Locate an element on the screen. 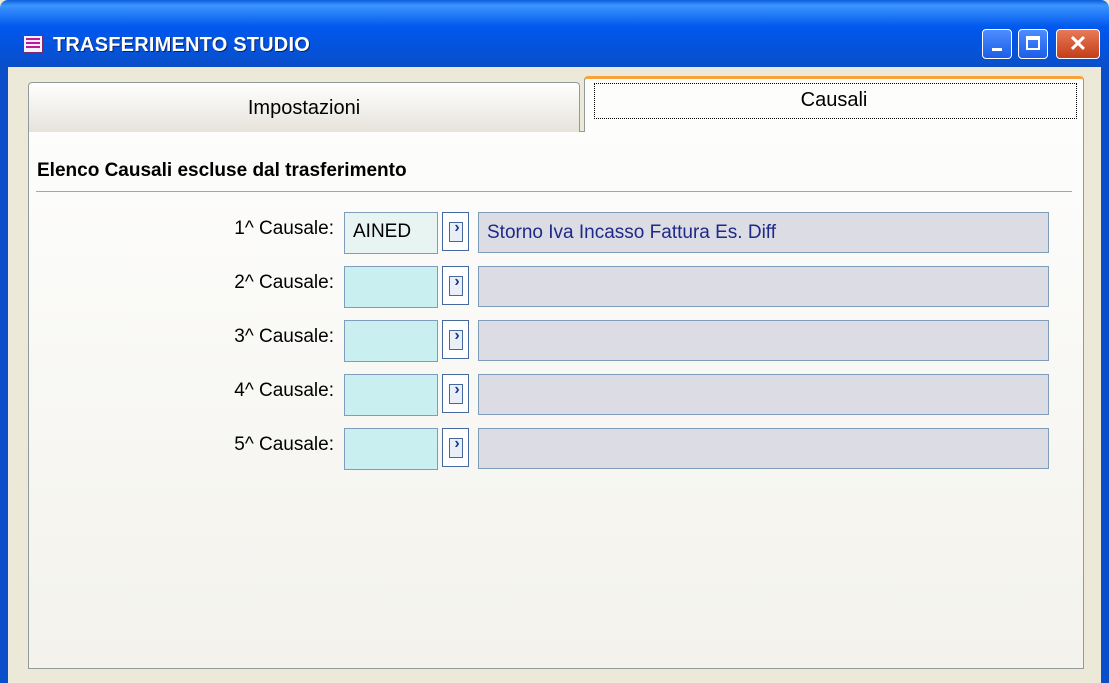 This screenshot has width=1109, height=683. causale-2-lookup-button: › is located at coordinates (455, 285).